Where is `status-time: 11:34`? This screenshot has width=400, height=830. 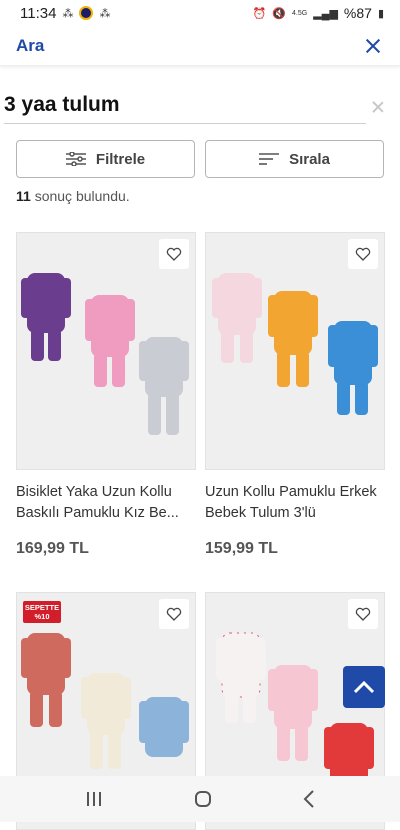
status-time: 11:34 is located at coordinates (38, 13).